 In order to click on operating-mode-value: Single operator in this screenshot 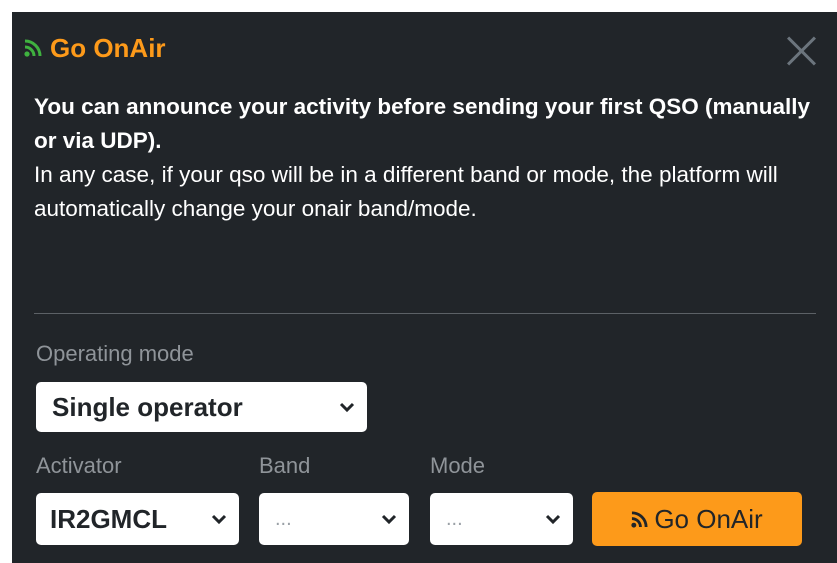, I will do `click(147, 406)`.